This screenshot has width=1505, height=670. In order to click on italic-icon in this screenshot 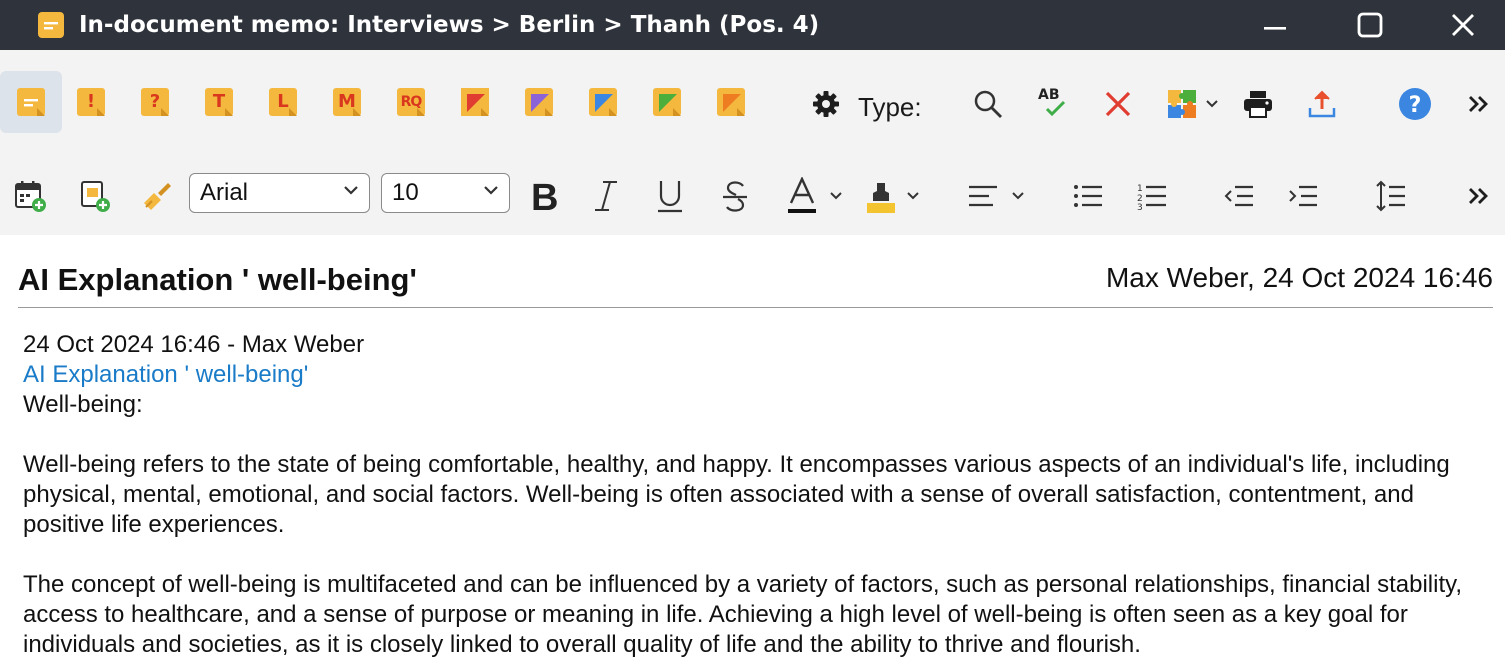, I will do `click(606, 196)`.